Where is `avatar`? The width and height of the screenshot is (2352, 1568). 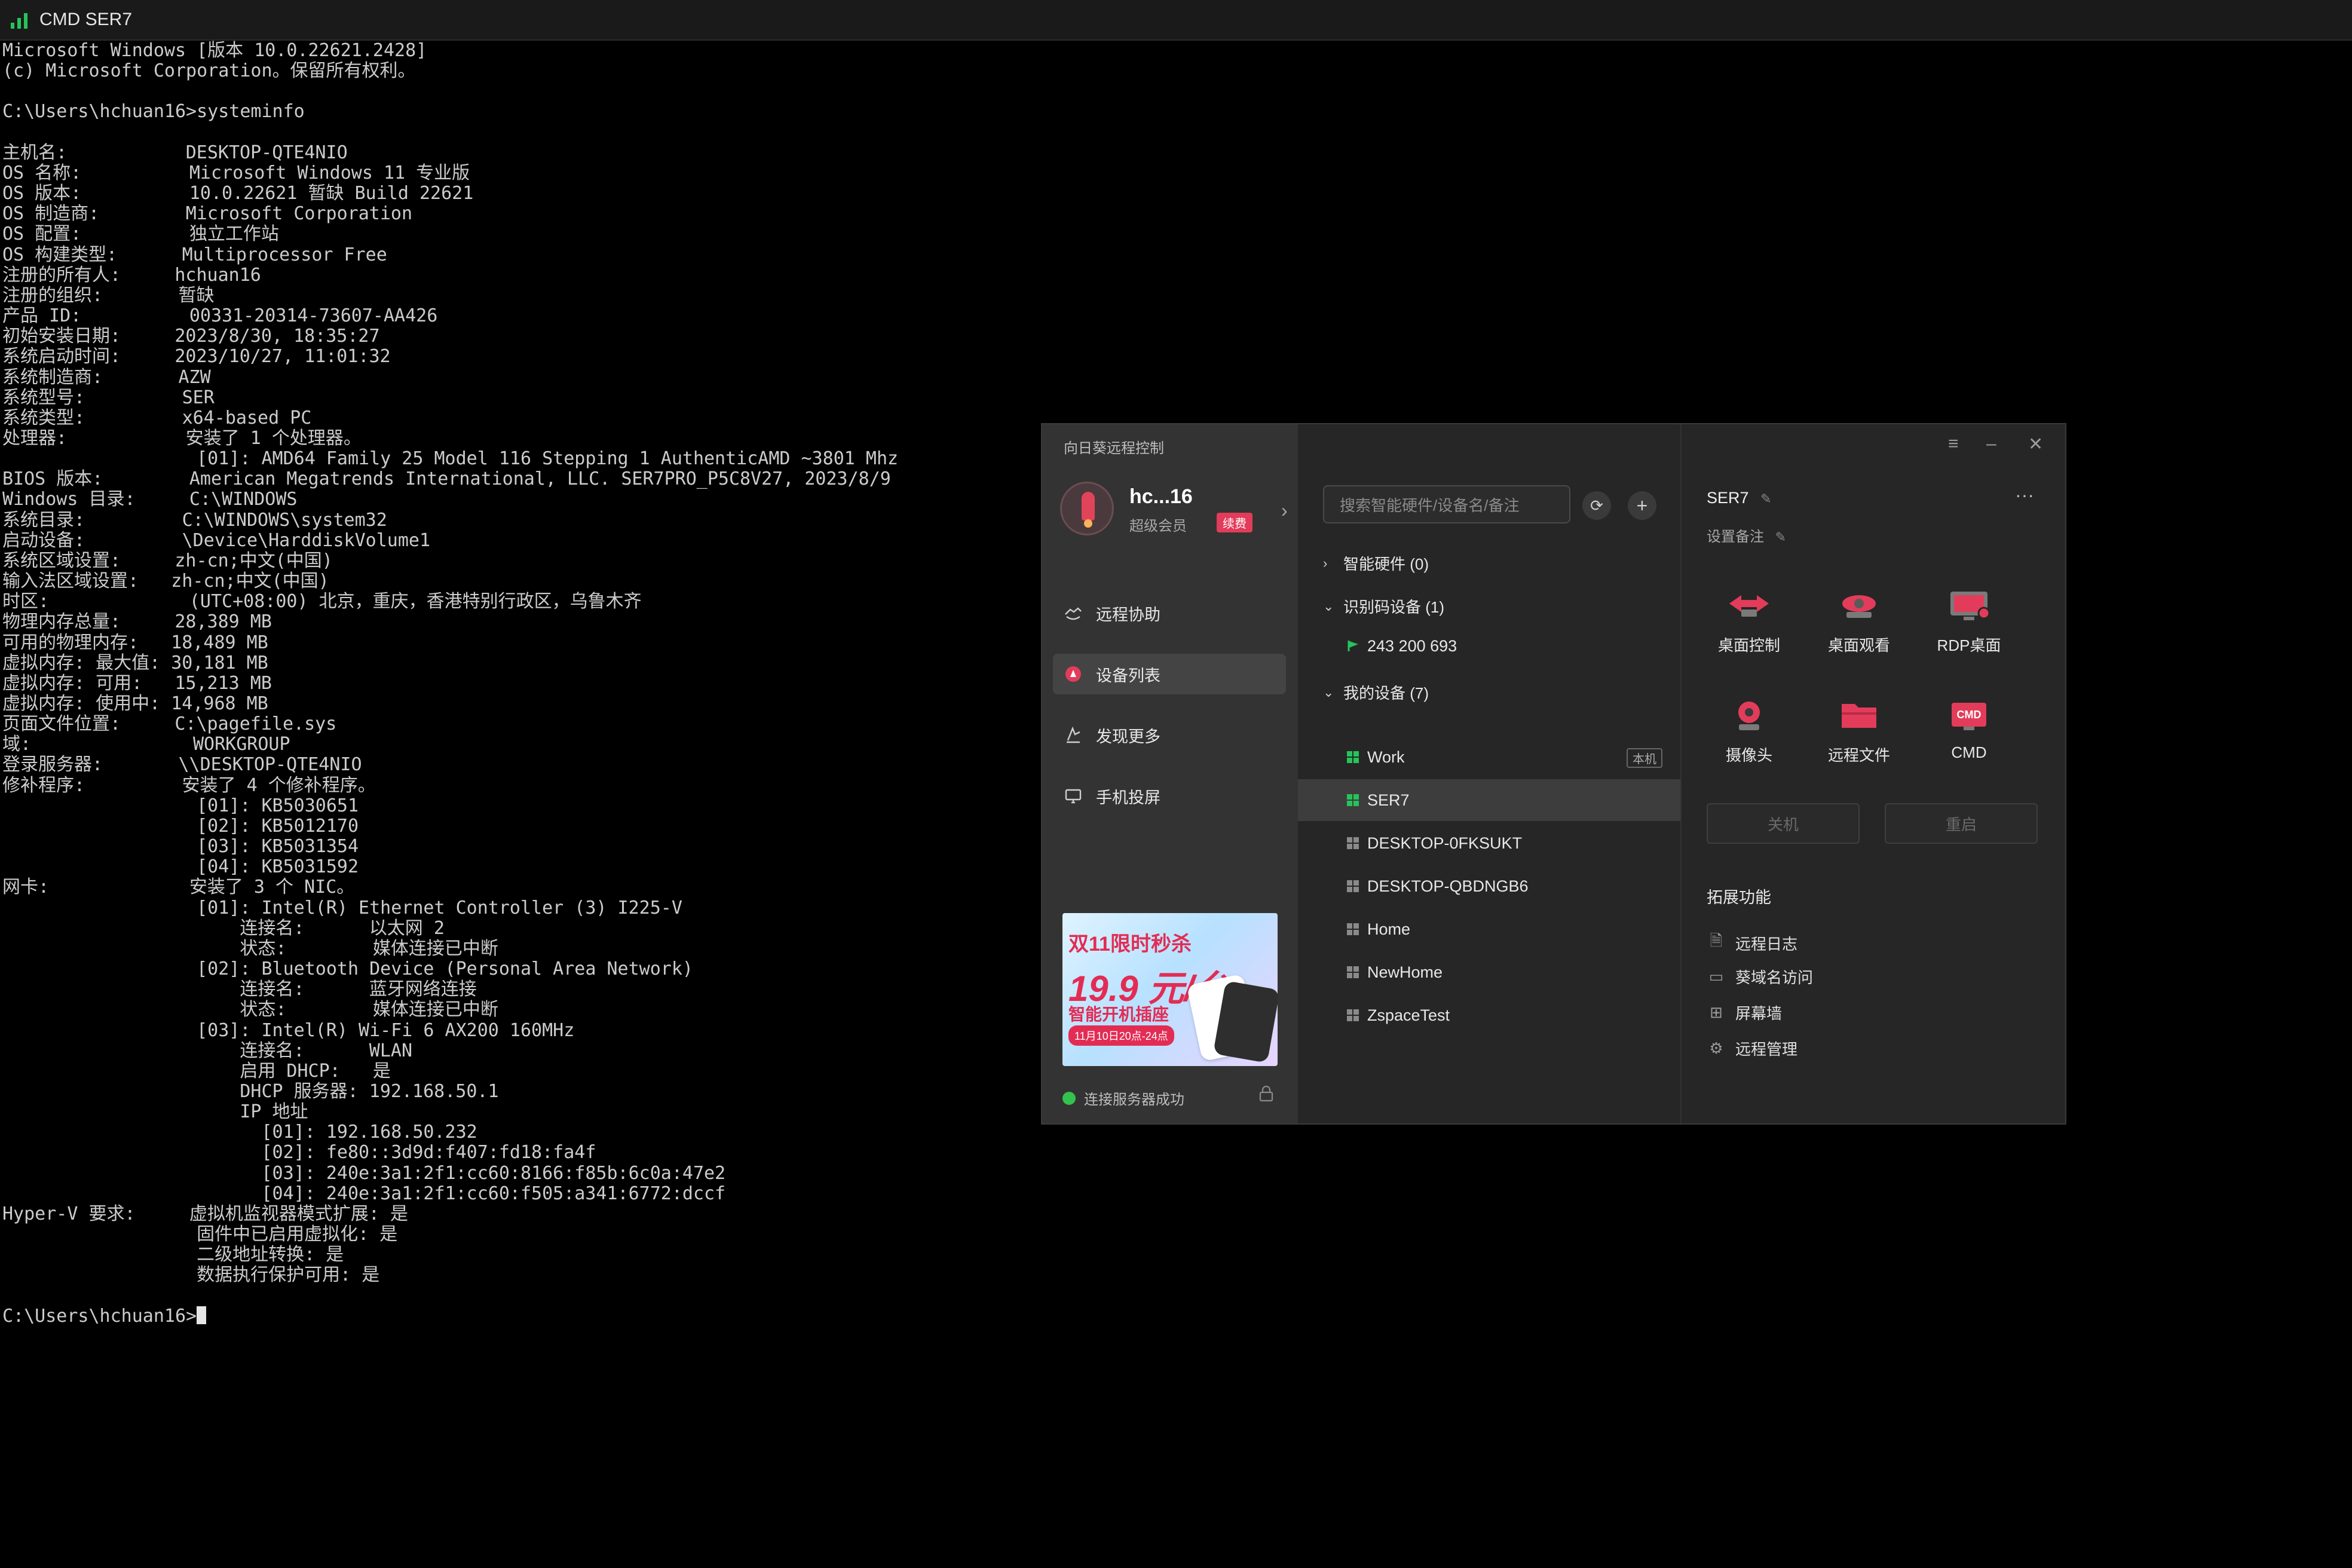
avatar is located at coordinates (1087, 508).